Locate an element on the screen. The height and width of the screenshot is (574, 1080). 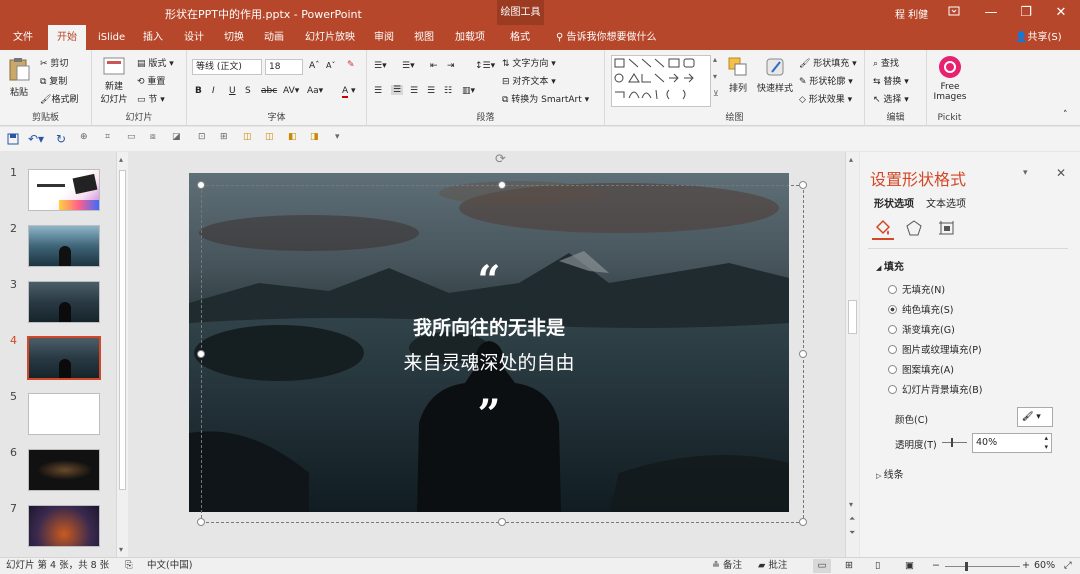
decrease-indent-icon: ⇤ is located at coordinates (434, 66).